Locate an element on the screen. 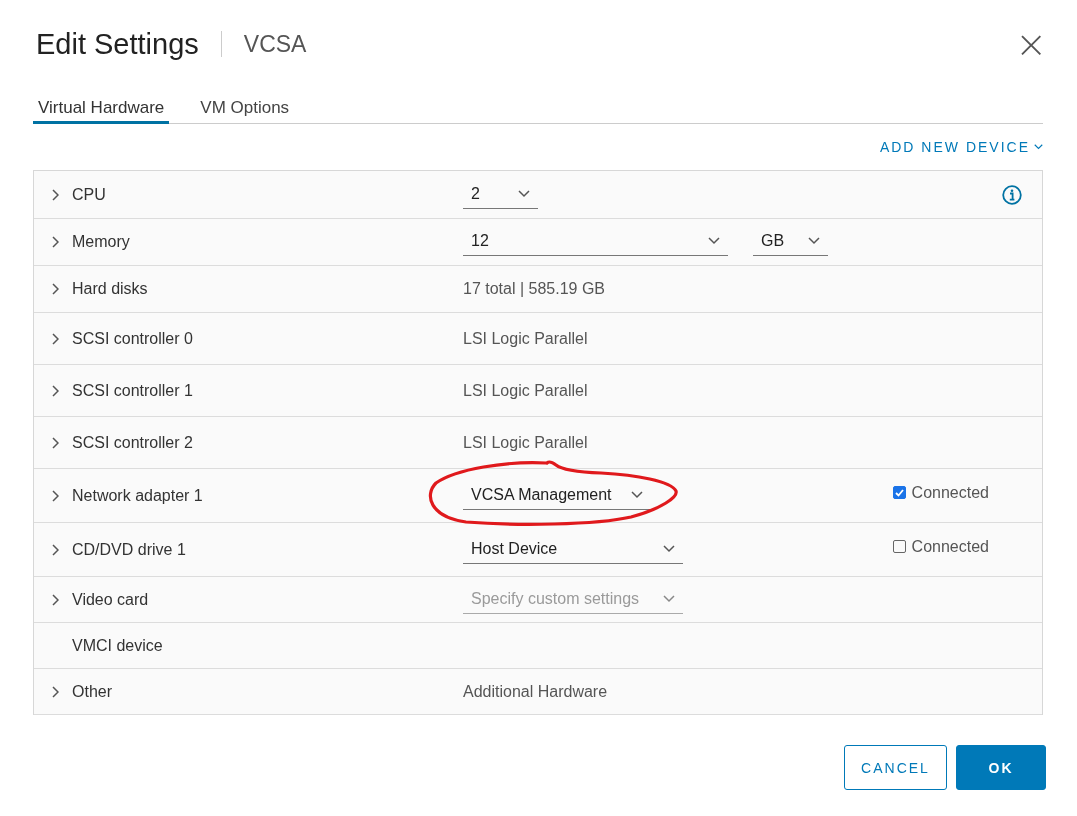  device-label: CD/DVD drive 1 is located at coordinates (129, 549).